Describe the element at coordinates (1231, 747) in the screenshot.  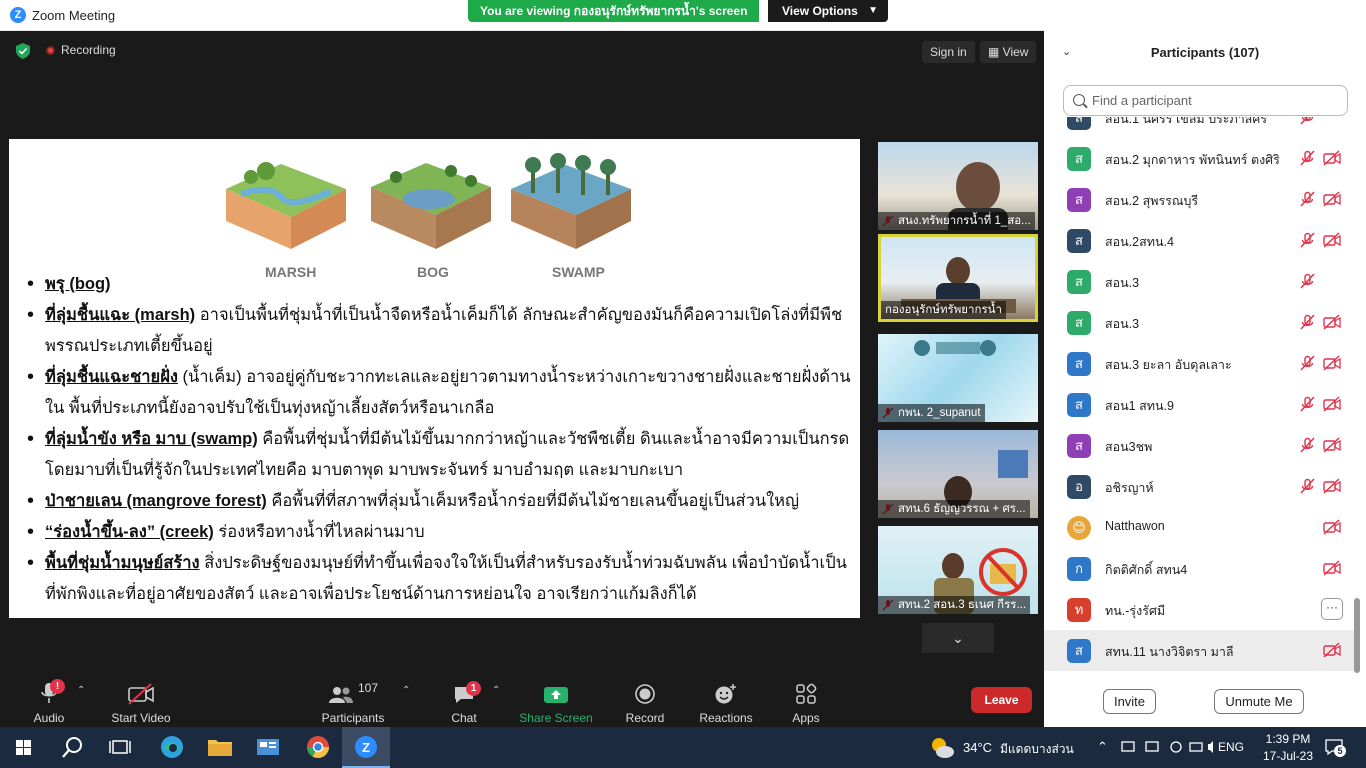
I see `input-language: ENG` at that location.